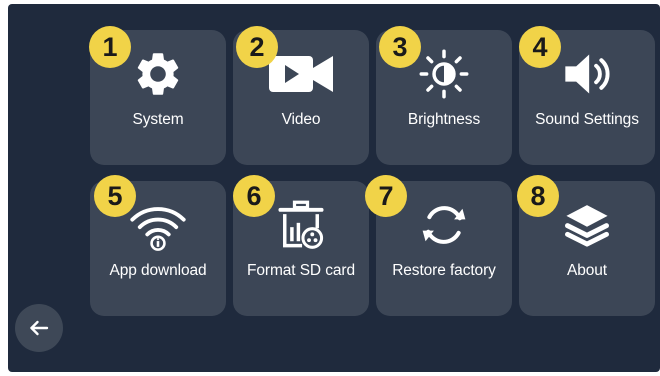  Describe the element at coordinates (301, 119) in the screenshot. I see `tile-label: Video` at that location.